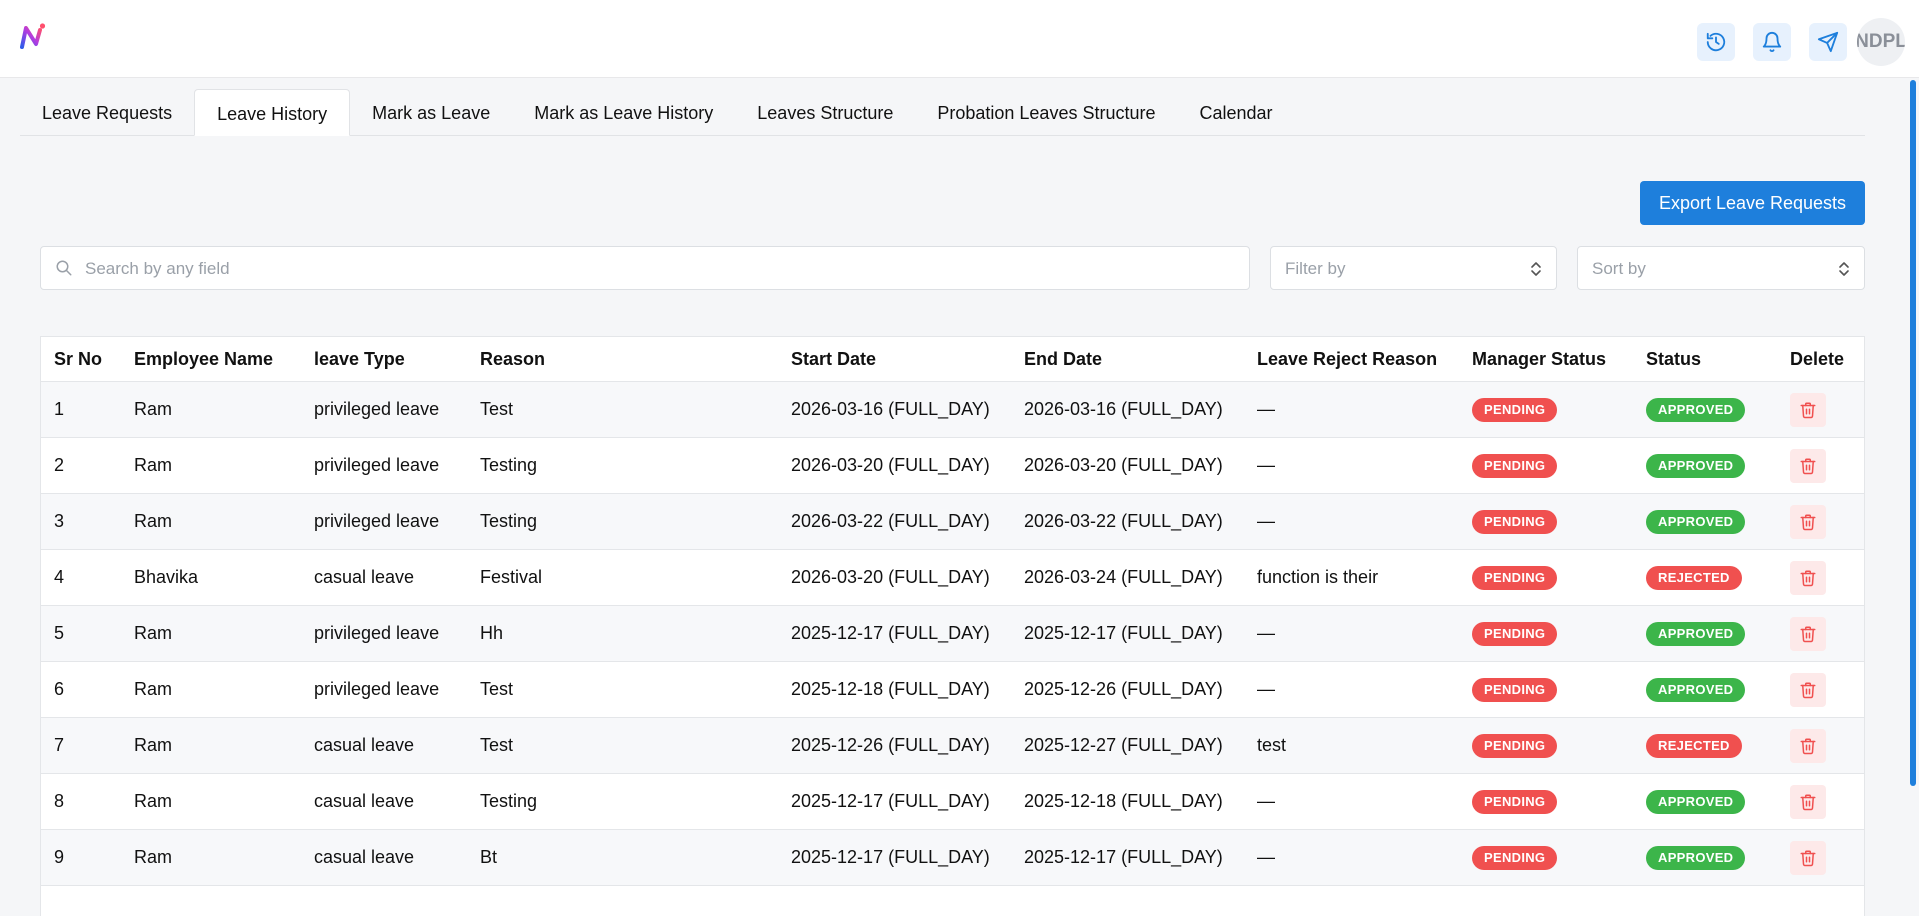 This screenshot has width=1919, height=916. Describe the element at coordinates (1752, 203) in the screenshot. I see `export-leave-requests-button: Export Leave Requests` at that location.